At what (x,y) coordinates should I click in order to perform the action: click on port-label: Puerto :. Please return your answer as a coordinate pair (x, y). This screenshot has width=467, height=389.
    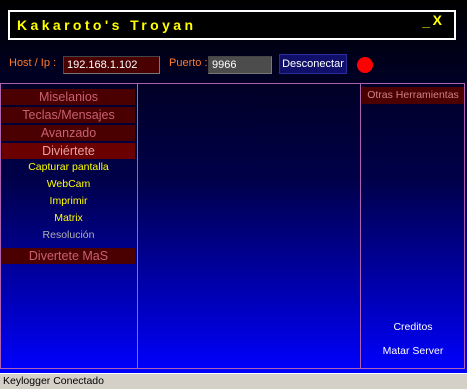
    Looking at the image, I should click on (188, 63).